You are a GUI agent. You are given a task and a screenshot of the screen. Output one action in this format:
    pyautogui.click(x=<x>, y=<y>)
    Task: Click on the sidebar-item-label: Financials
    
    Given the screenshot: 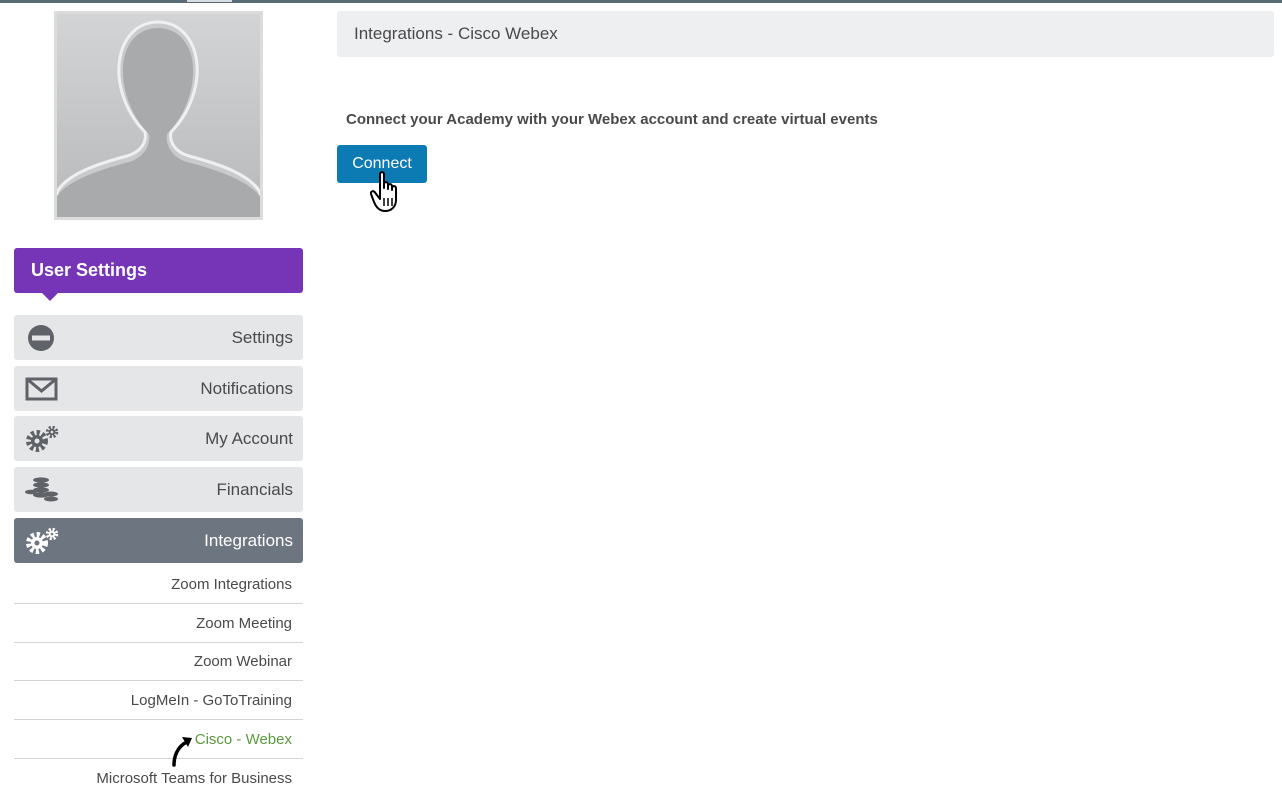 What is the action you would take?
    pyautogui.click(x=254, y=489)
    